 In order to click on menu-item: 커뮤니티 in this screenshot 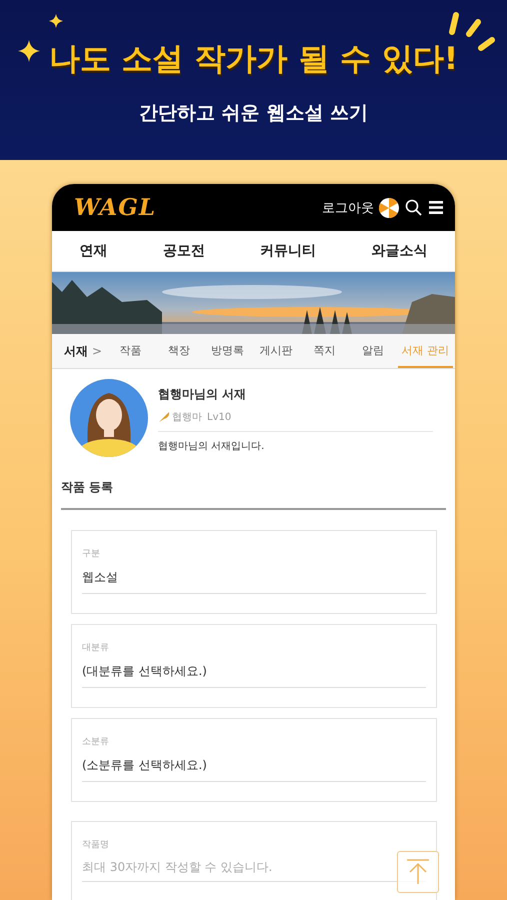, I will do `click(288, 251)`.